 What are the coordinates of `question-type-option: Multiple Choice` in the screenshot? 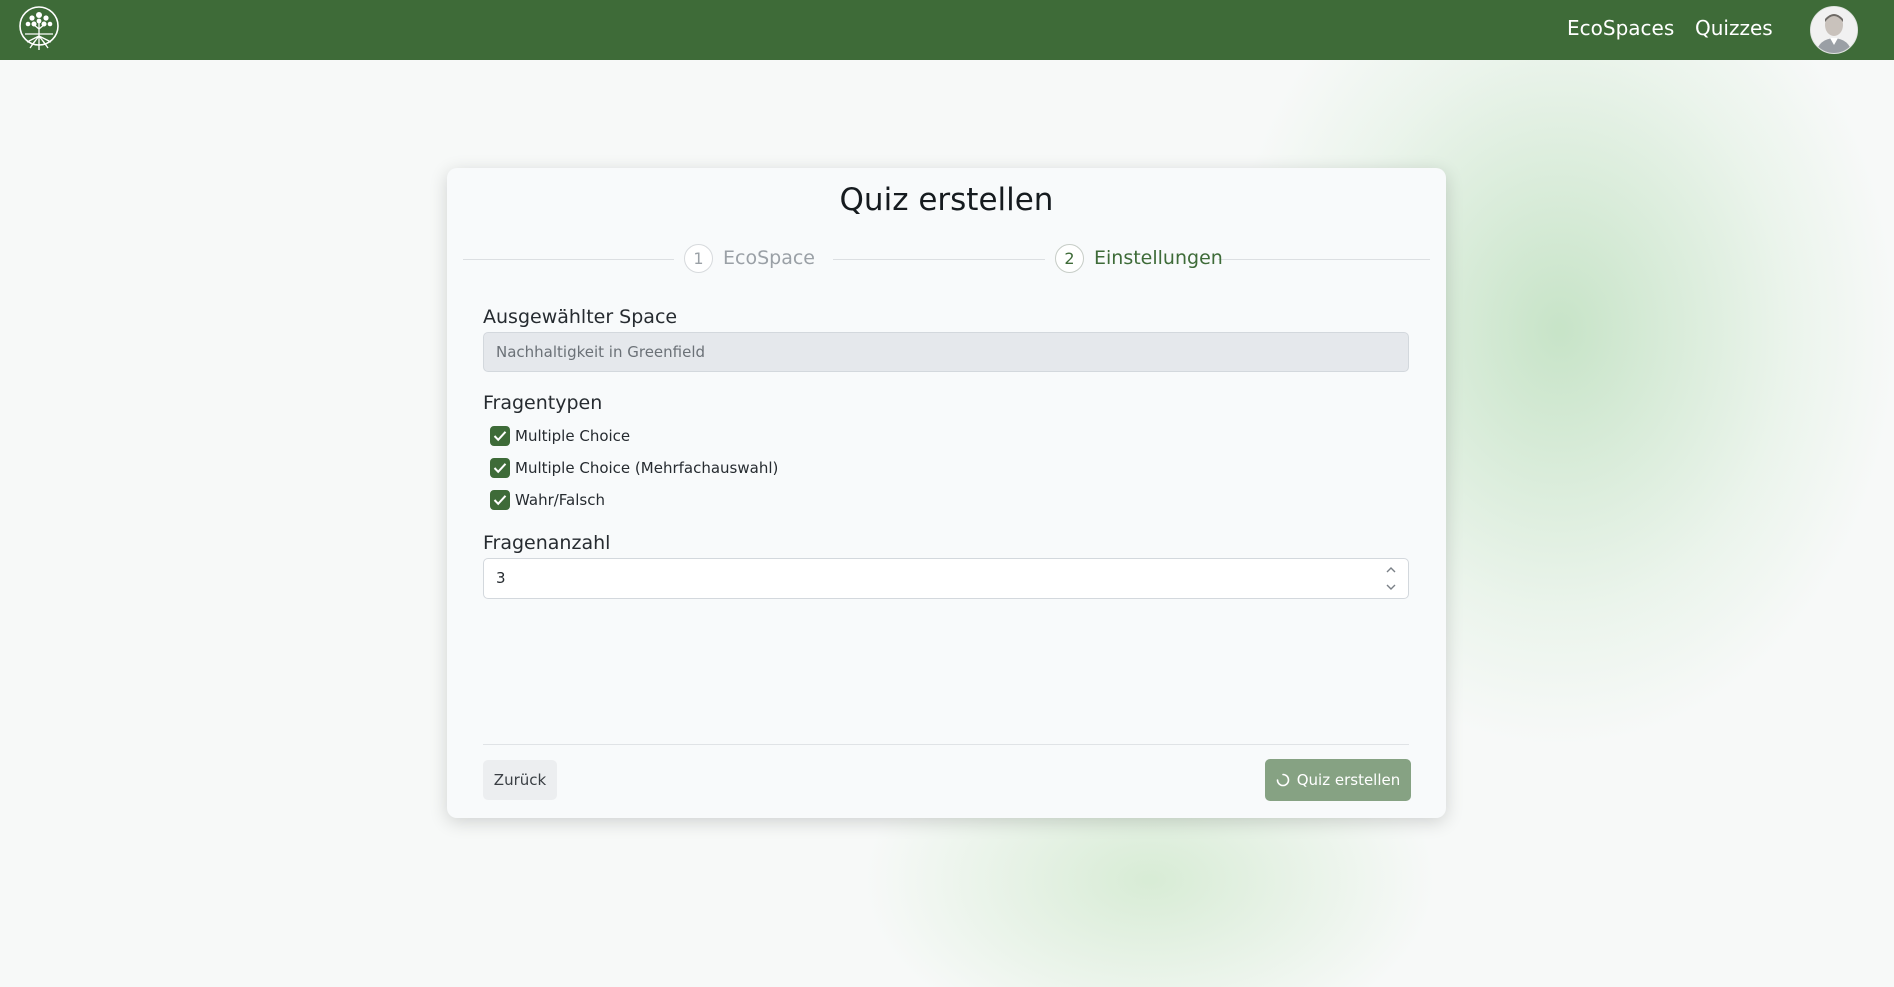 It's located at (560, 436).